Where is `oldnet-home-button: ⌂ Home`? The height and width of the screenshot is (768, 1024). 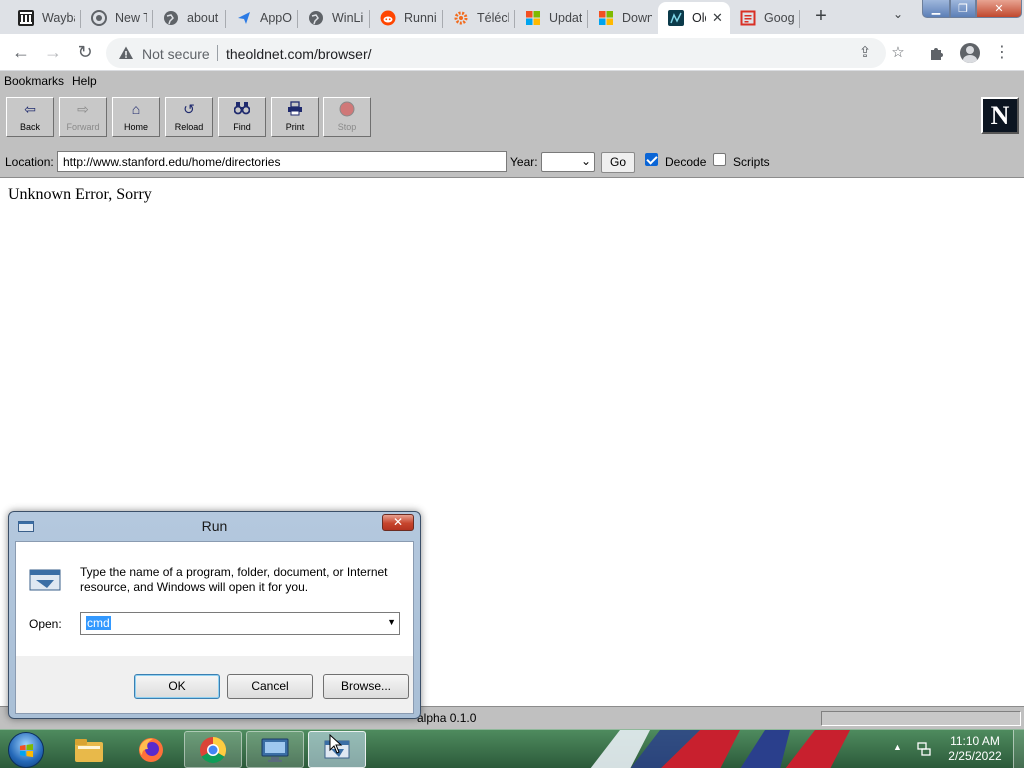
oldnet-home-button: ⌂ Home is located at coordinates (136, 117).